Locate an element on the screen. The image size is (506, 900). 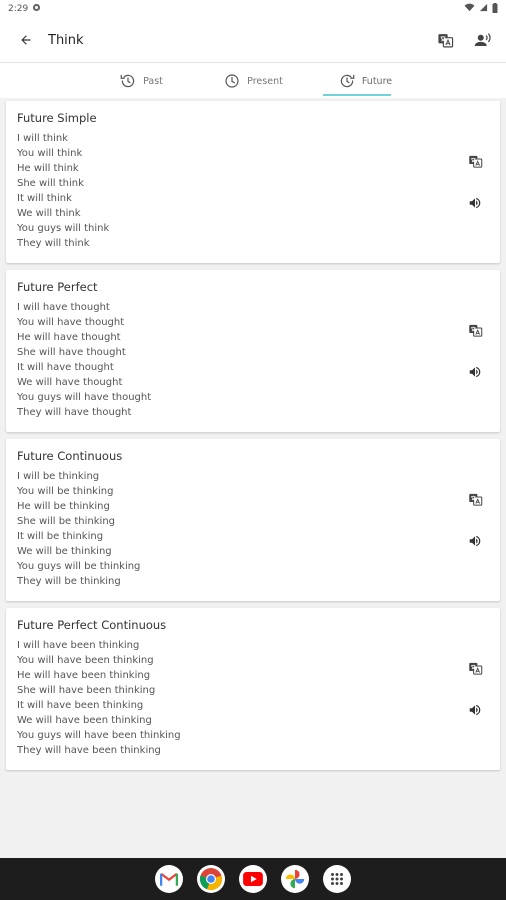
conjugation-line: You will think is located at coordinates (50, 153).